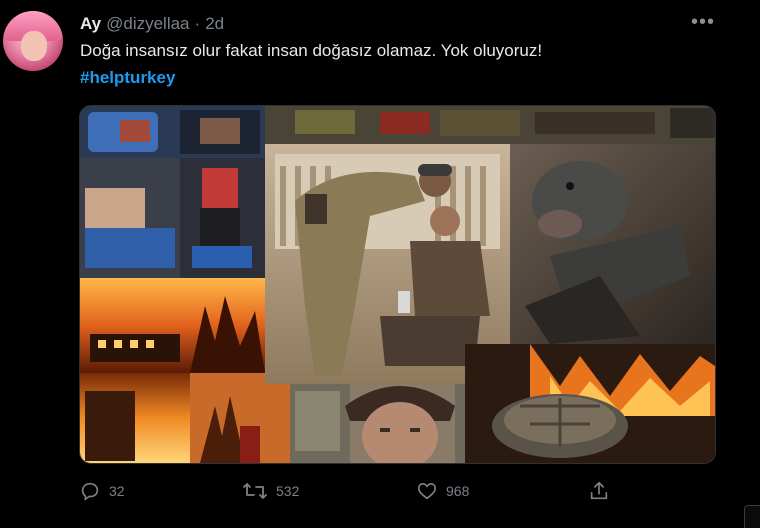 The width and height of the screenshot is (760, 528). Describe the element at coordinates (117, 491) in the screenshot. I see `reply-count: 32` at that location.